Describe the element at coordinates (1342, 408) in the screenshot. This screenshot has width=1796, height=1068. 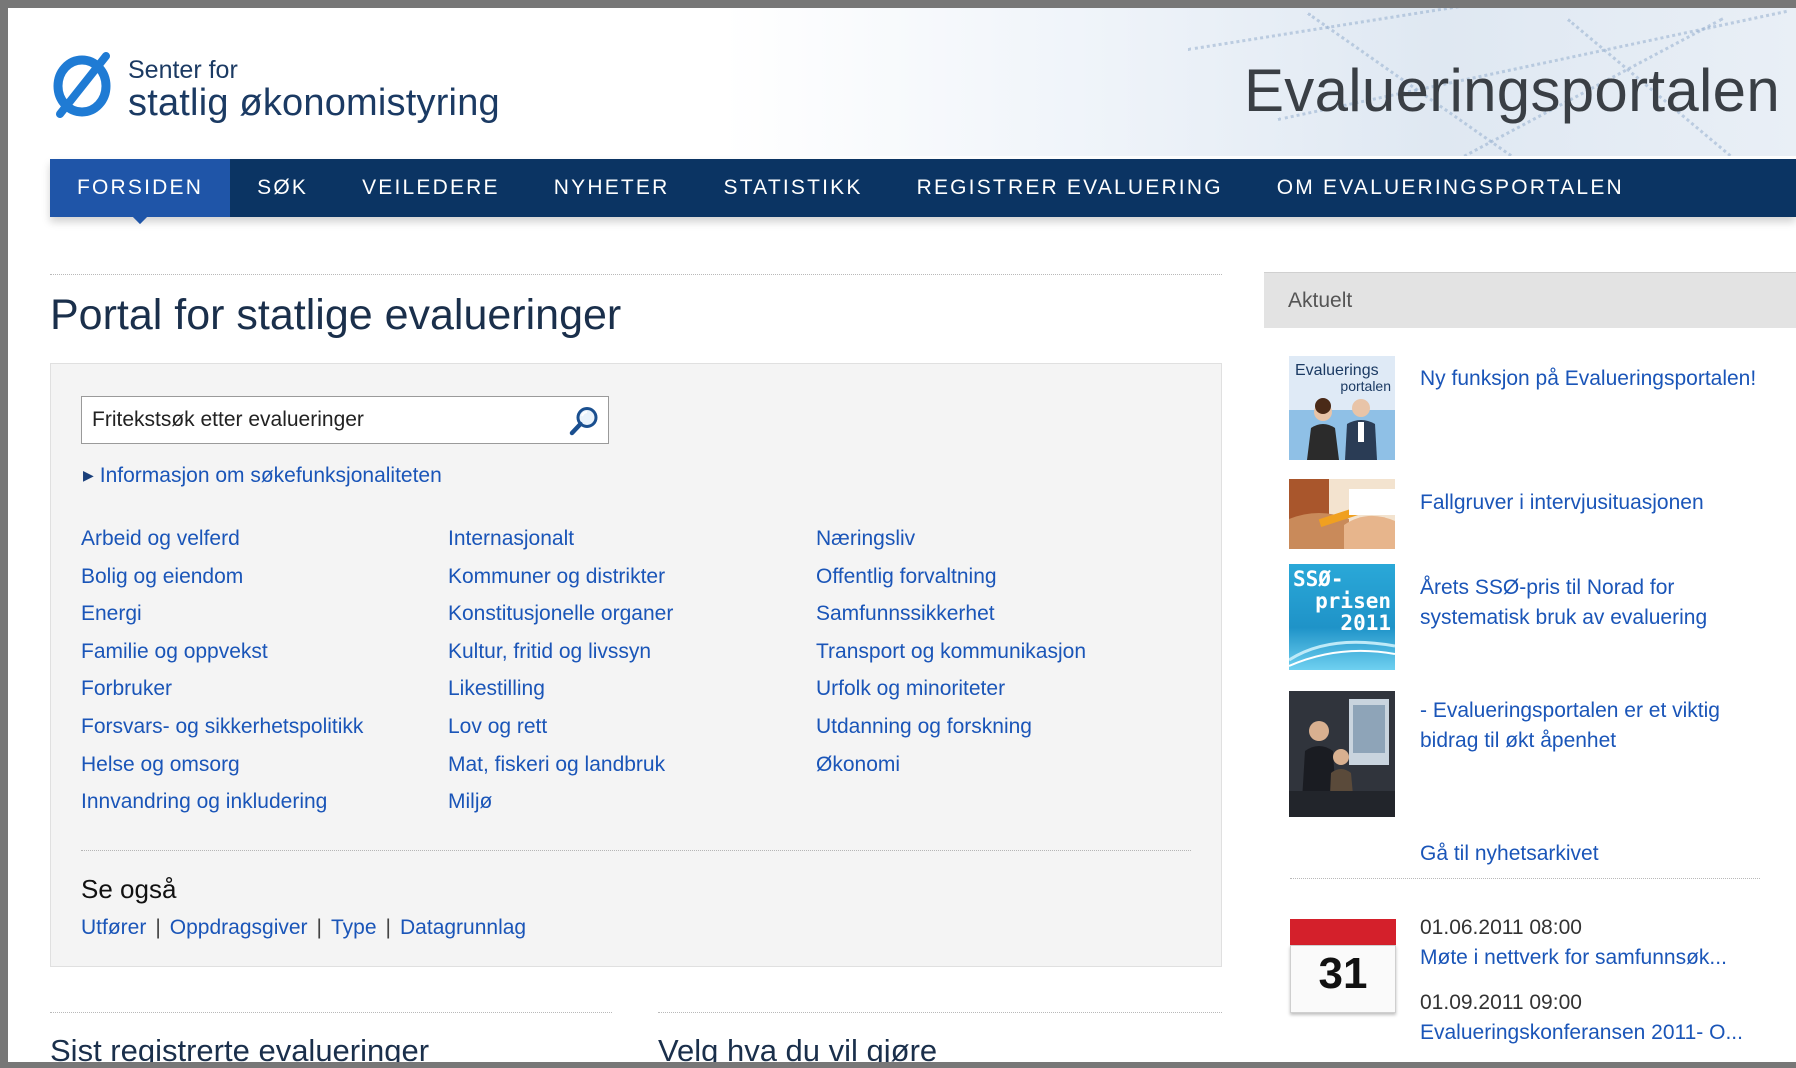
I see `news-thumbnail: Evaluerings portalen` at that location.